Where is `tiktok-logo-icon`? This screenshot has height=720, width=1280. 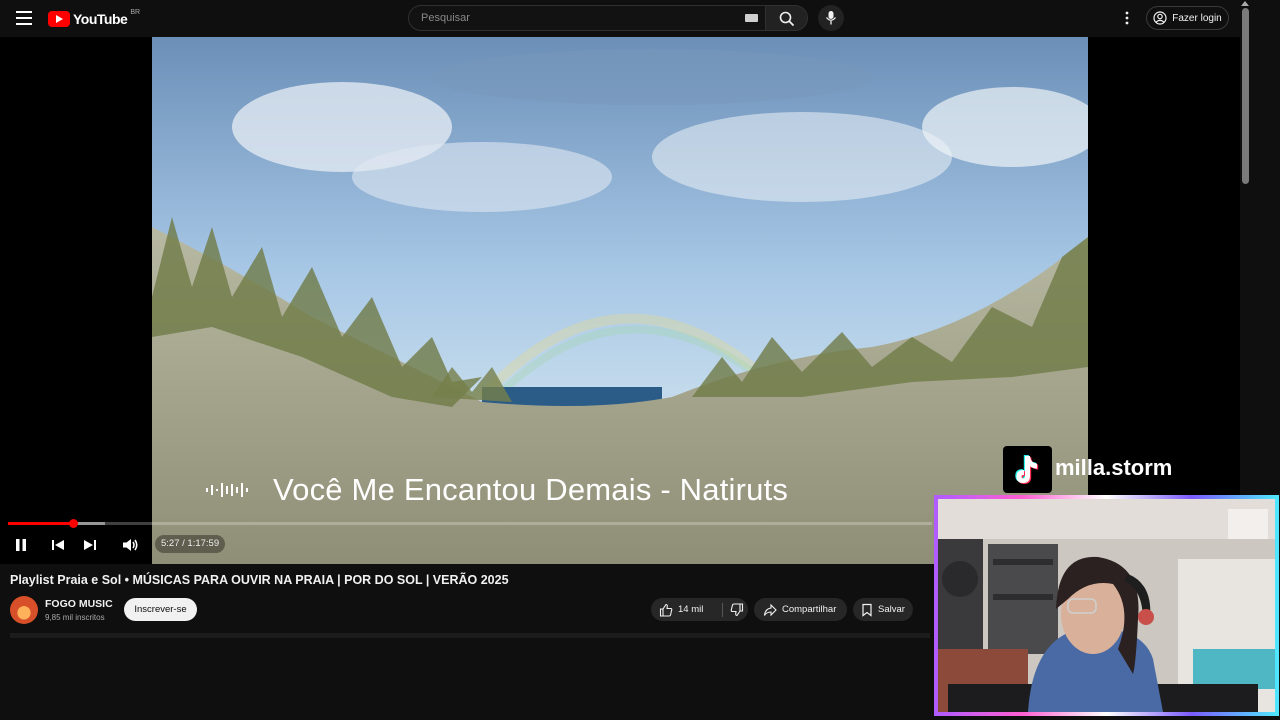 tiktok-logo-icon is located at coordinates (1027, 469).